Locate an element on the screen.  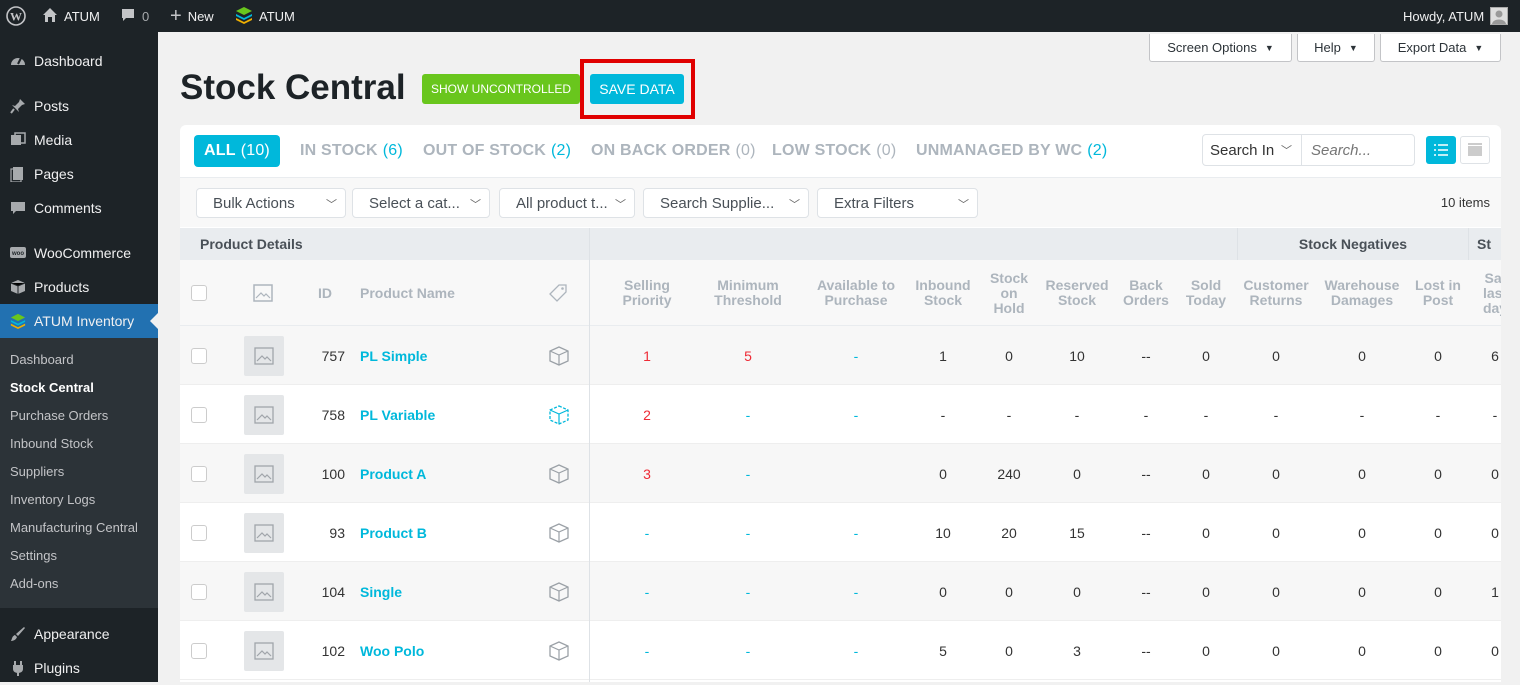
atum-adminbar-link: ATUM is located at coordinates (265, 16).